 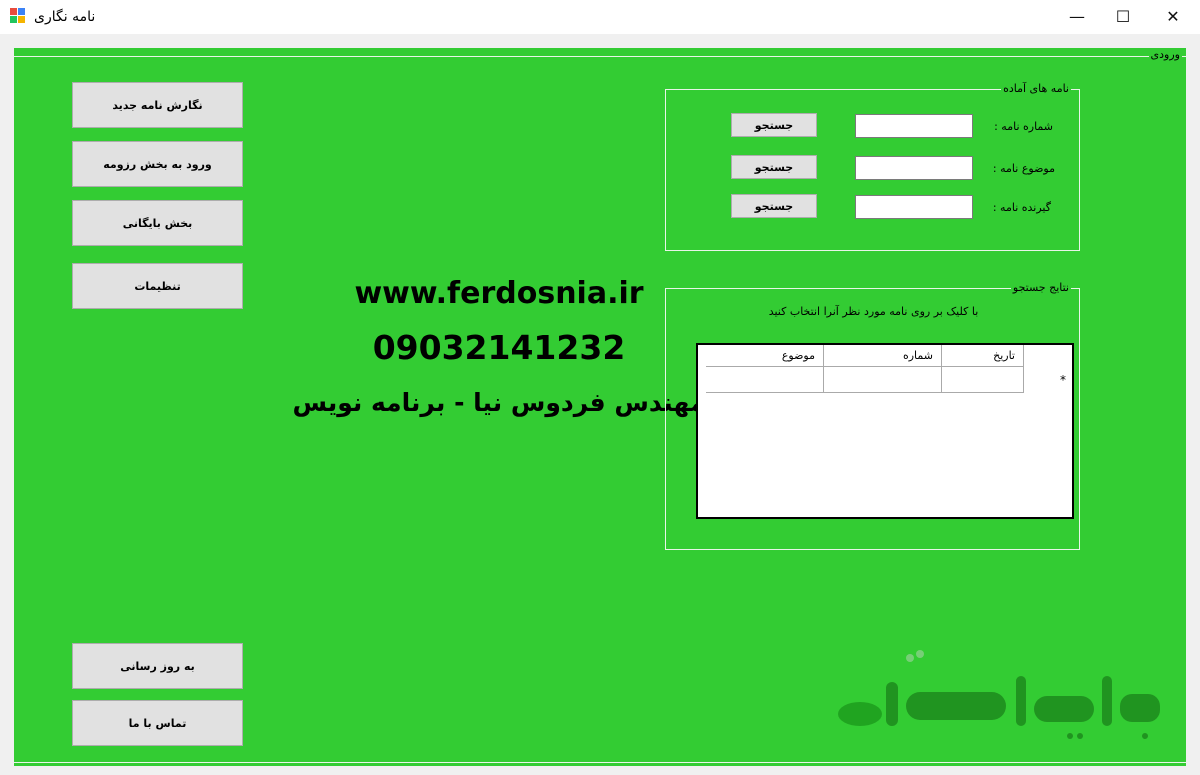 What do you see at coordinates (995, 692) in the screenshot?
I see `pasokh-logo` at bounding box center [995, 692].